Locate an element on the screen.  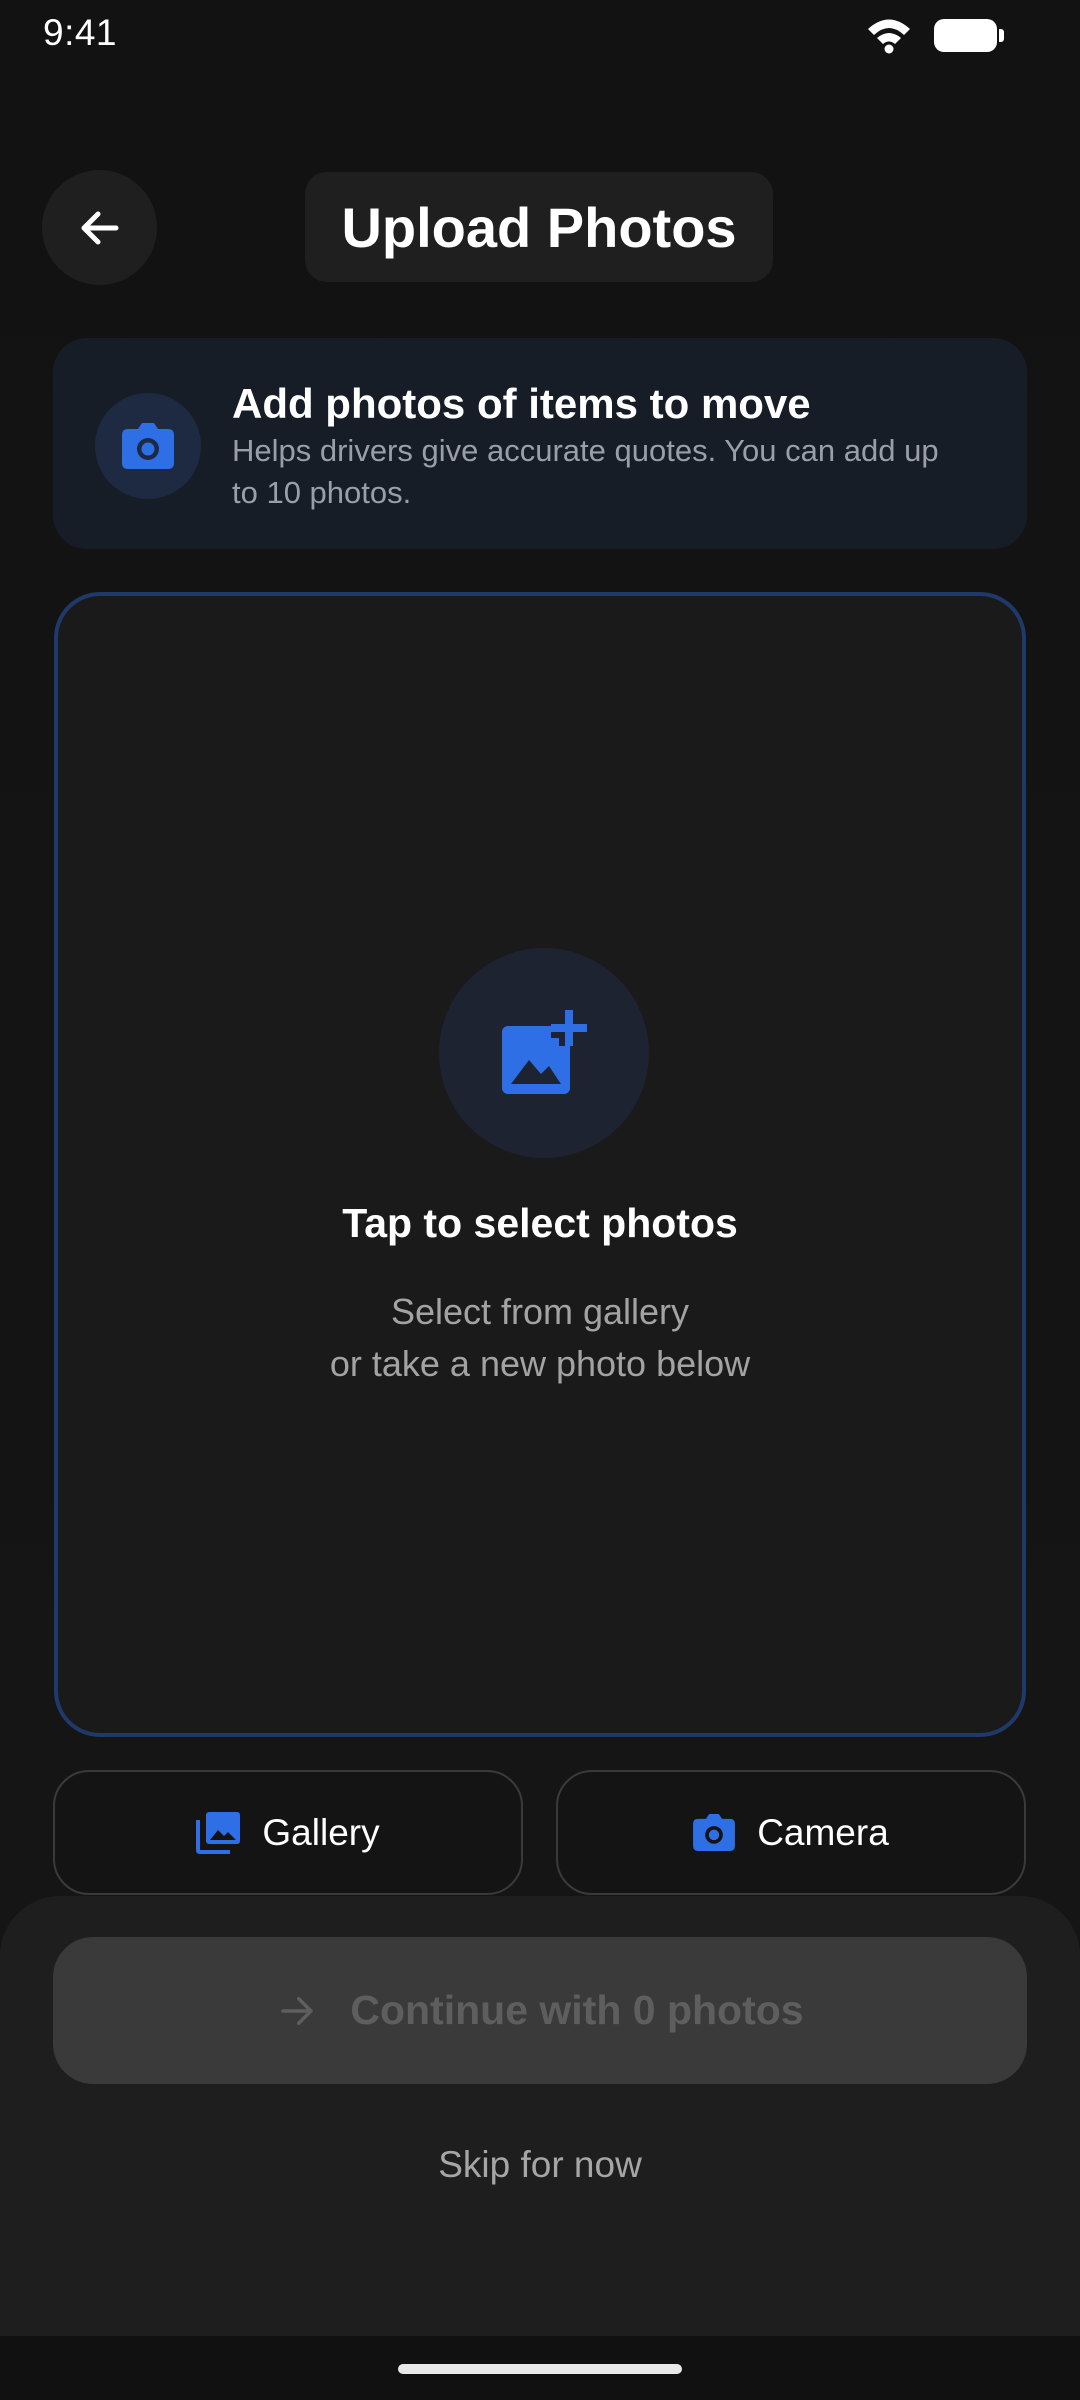
status-bar: 9:41 is located at coordinates (540, 35).